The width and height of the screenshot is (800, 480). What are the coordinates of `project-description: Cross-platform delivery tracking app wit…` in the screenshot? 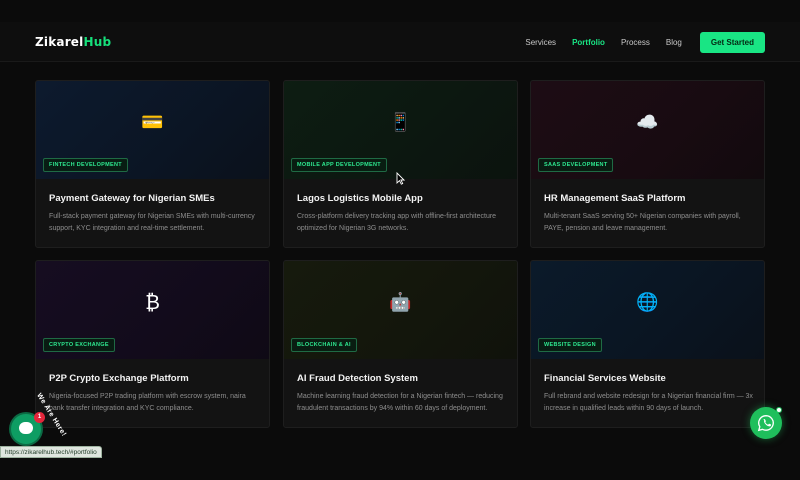 It's located at (397, 222).